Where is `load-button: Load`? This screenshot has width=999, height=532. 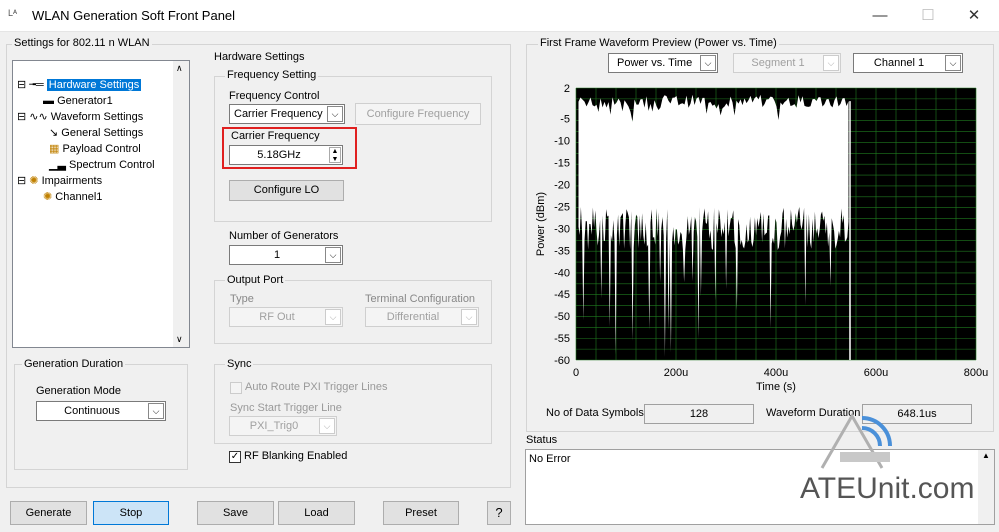
load-button: Load is located at coordinates (316, 513).